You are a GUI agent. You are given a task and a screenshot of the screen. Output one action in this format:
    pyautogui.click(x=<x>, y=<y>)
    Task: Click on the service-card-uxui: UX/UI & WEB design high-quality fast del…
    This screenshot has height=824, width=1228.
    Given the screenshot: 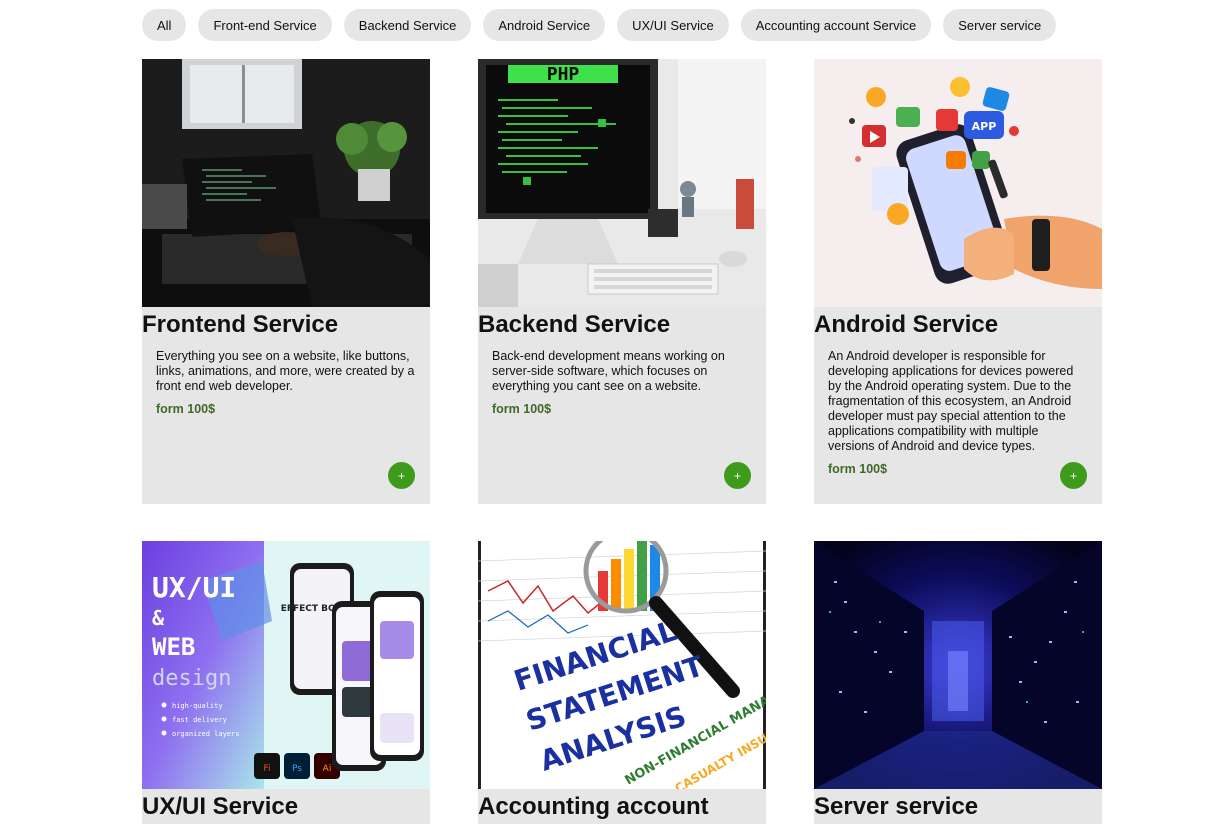 What is the action you would take?
    pyautogui.click(x=286, y=682)
    